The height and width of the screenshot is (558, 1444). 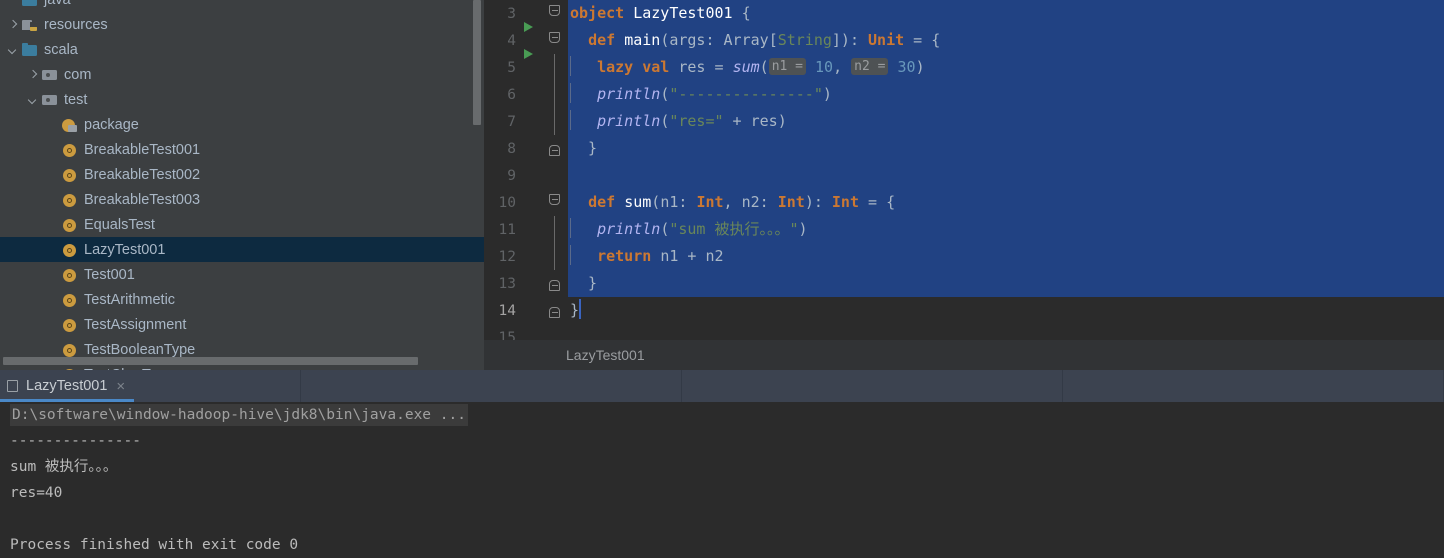 I want to click on tree-item-testarithmetic: TestArithmetic, so click(x=242, y=299).